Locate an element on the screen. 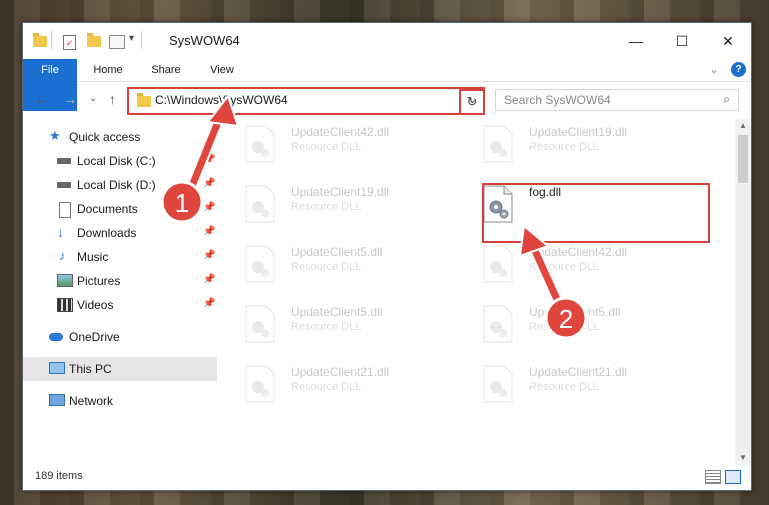  nav-pictures: Pictures 📌 is located at coordinates (120, 281).